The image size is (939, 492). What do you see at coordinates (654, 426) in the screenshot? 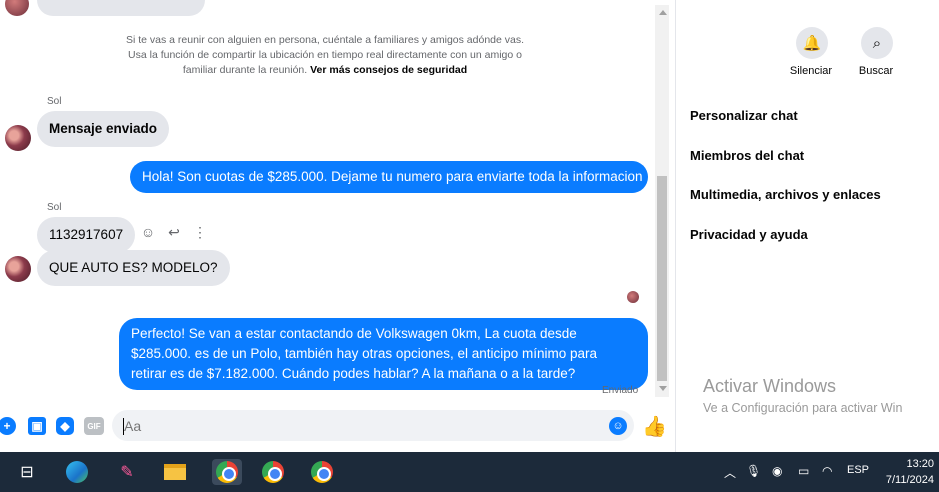
I see `thumbs-up-icon: 👍` at bounding box center [654, 426].